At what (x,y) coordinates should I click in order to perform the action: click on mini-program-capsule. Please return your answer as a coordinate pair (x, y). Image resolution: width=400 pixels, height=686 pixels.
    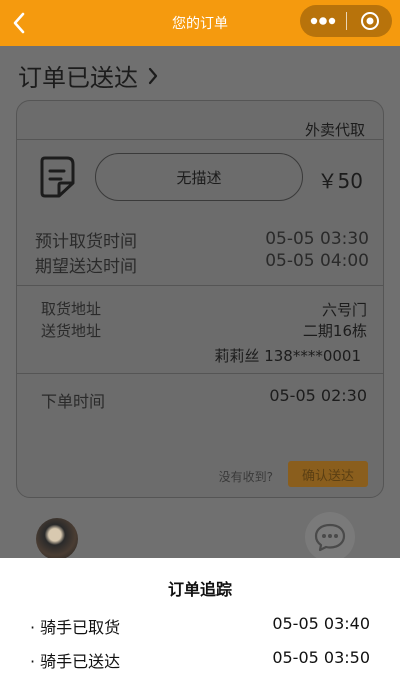
    Looking at the image, I should click on (346, 21).